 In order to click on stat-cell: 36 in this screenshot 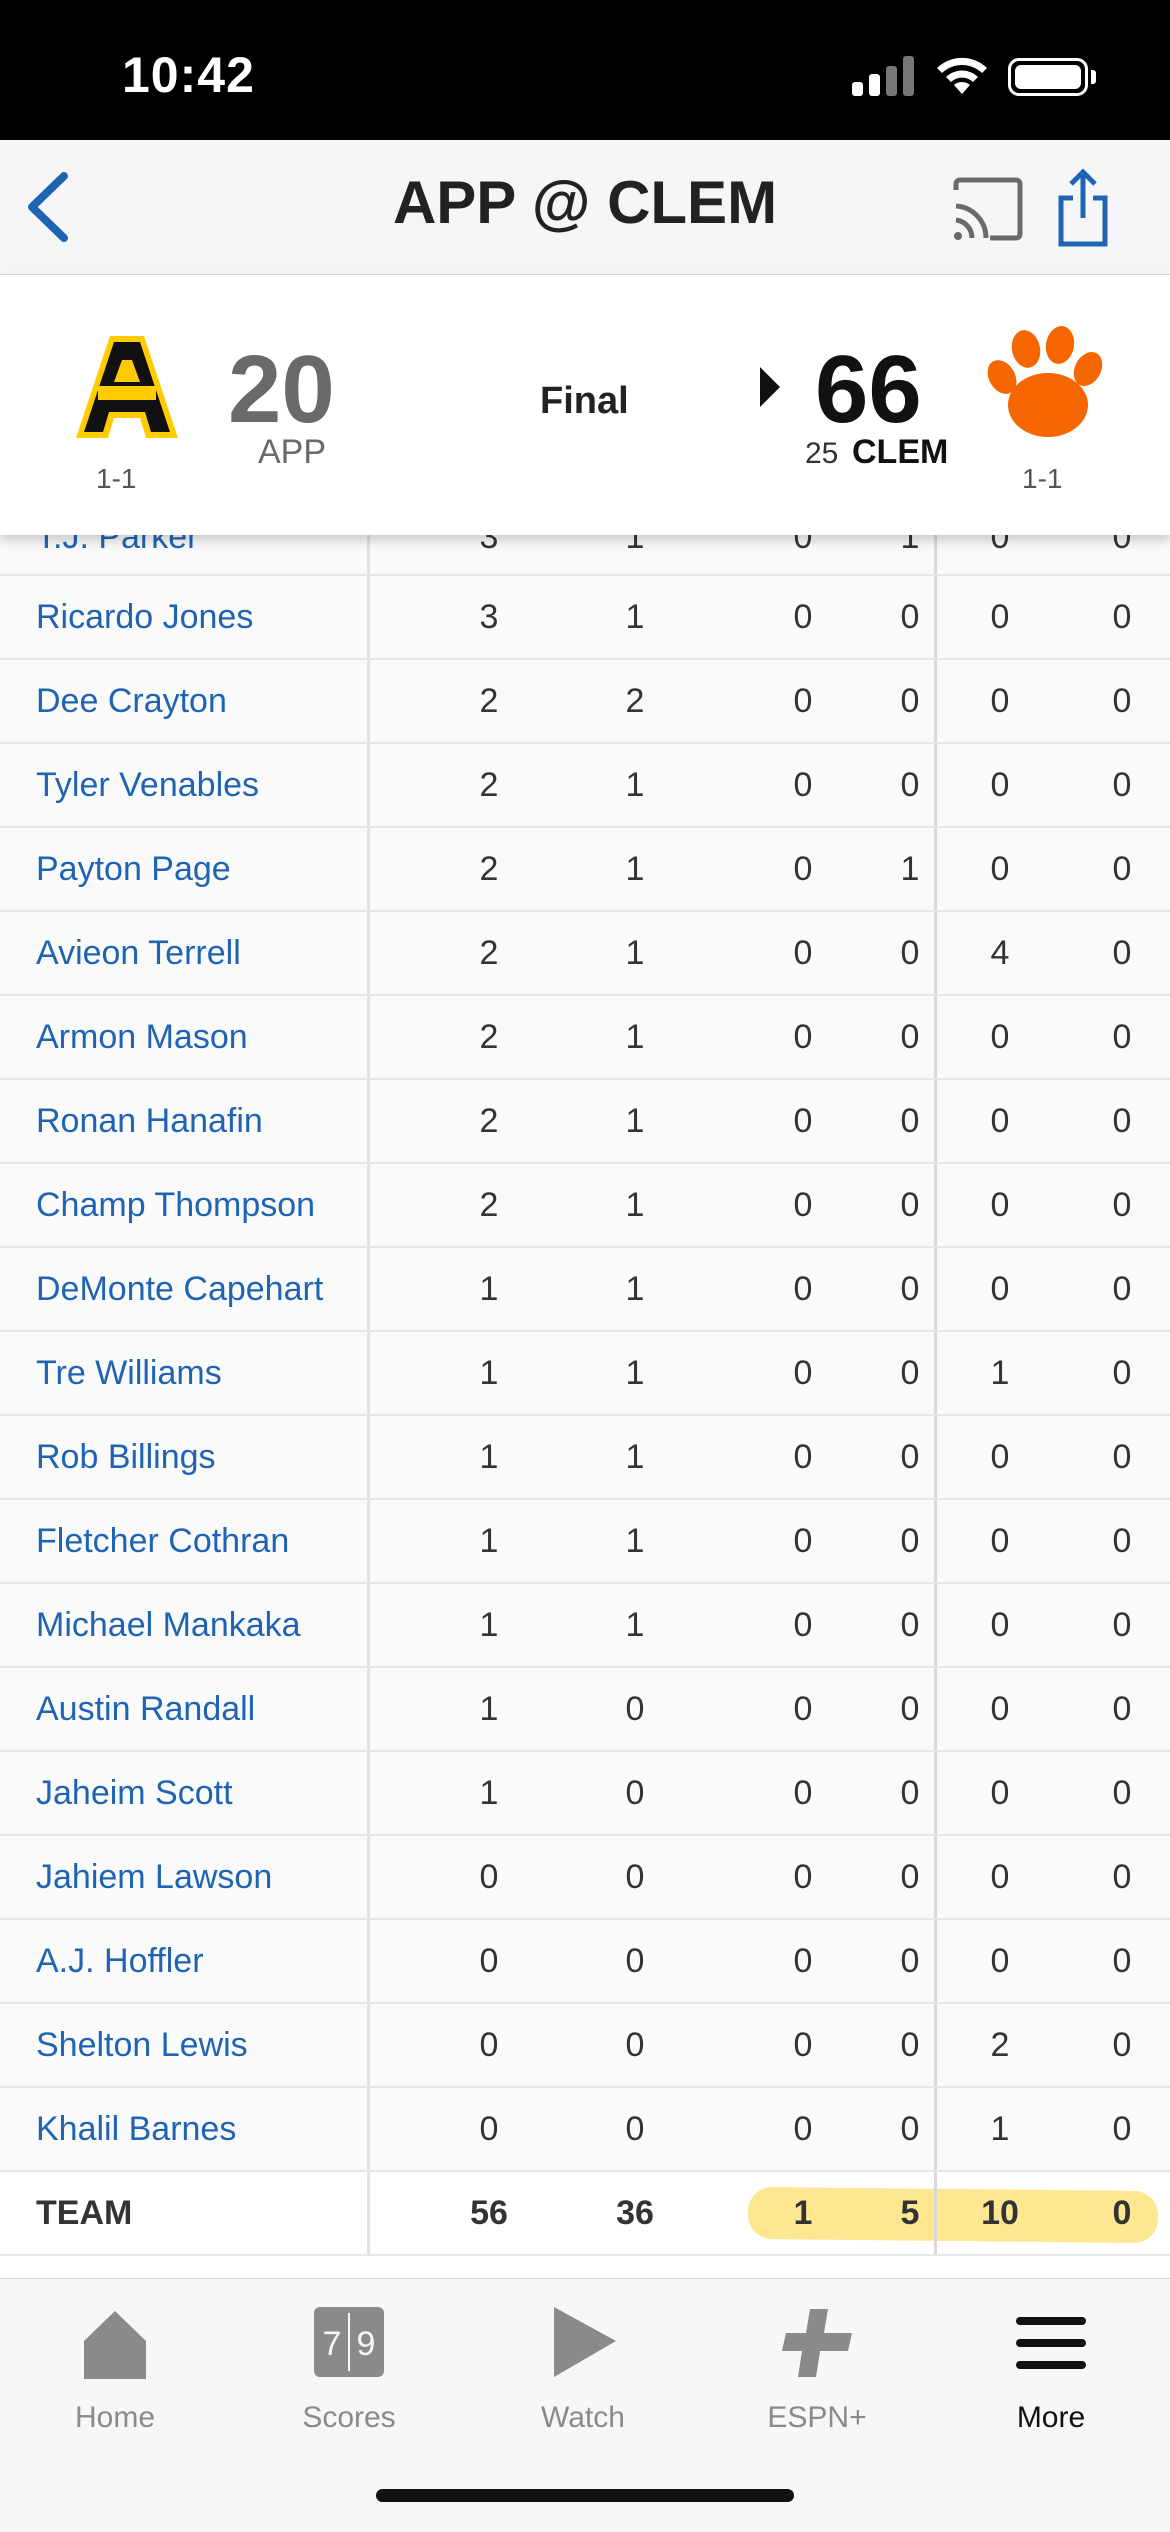, I will do `click(635, 2212)`.